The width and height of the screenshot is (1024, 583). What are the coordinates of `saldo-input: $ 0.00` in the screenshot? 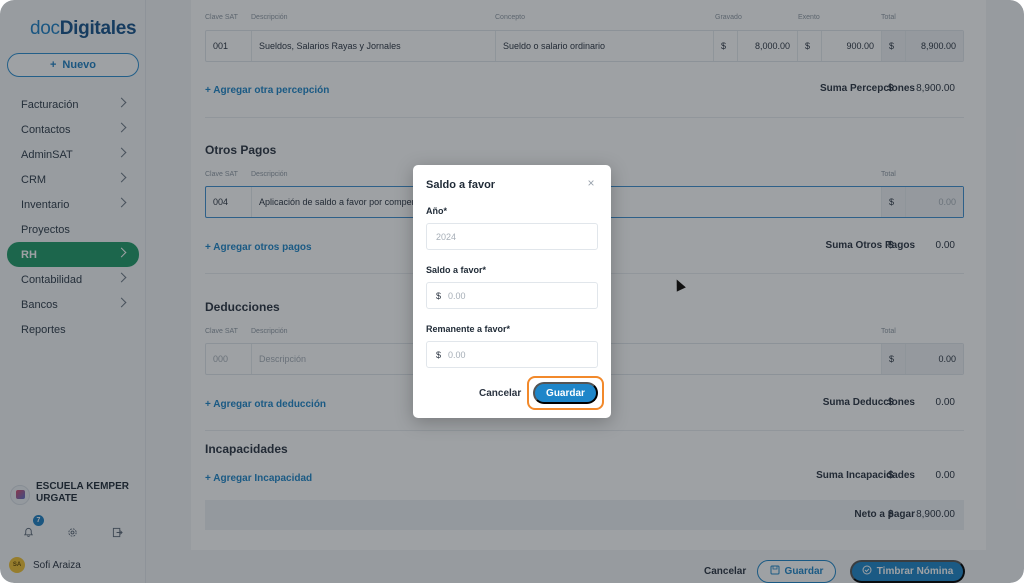 It's located at (512, 295).